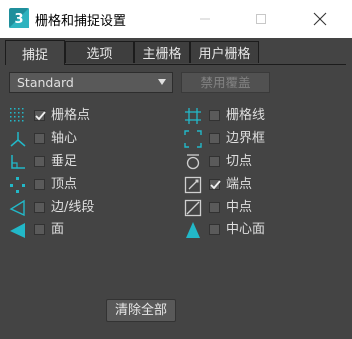  I want to click on pivot-label: 轴心, so click(64, 138).